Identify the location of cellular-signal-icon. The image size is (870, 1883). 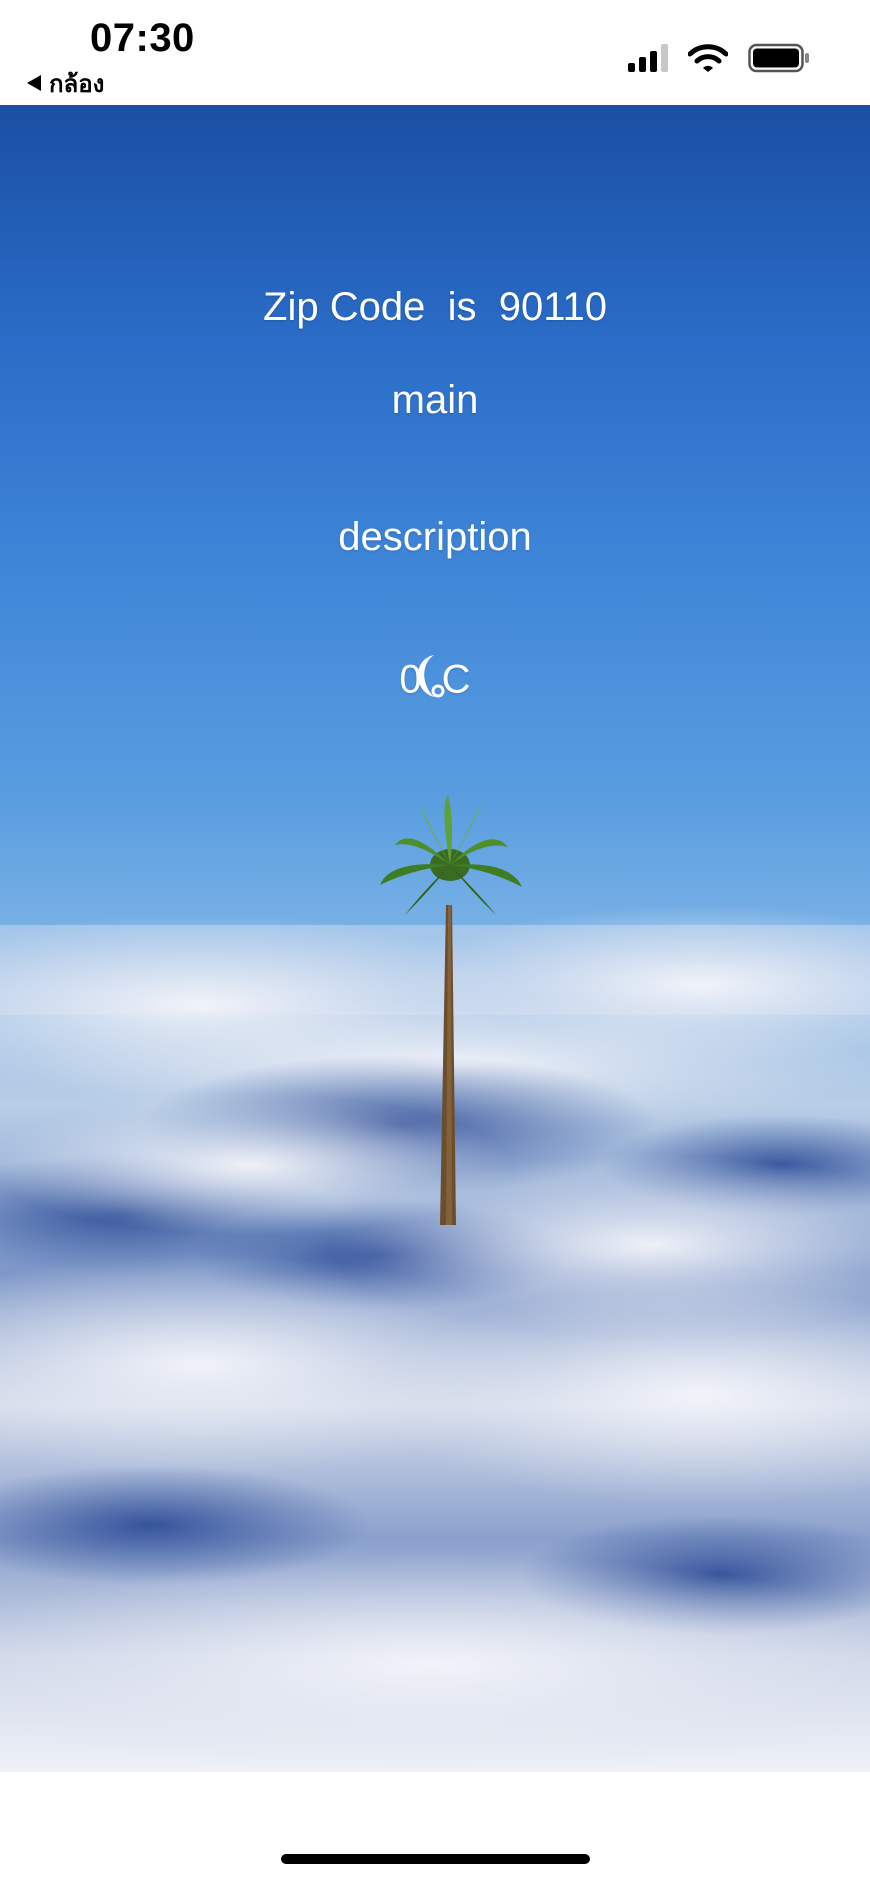
(648, 58).